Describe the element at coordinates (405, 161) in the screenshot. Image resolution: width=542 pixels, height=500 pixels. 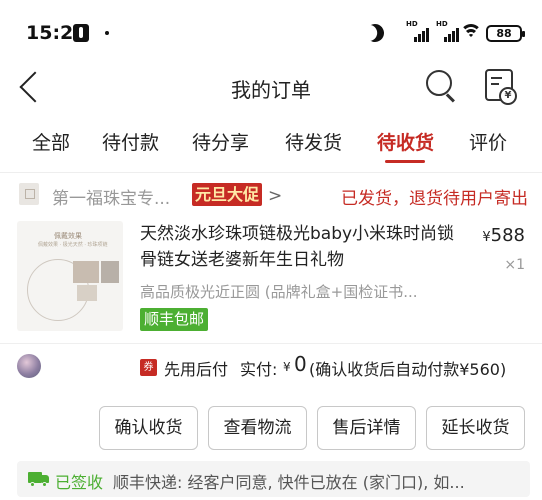
I see `active-tab-indicator` at that location.